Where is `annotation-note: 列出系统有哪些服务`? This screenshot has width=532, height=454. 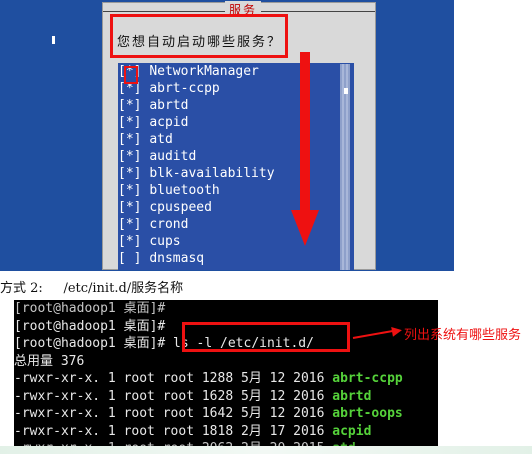 annotation-note: 列出系统有哪些服务 is located at coordinates (463, 335).